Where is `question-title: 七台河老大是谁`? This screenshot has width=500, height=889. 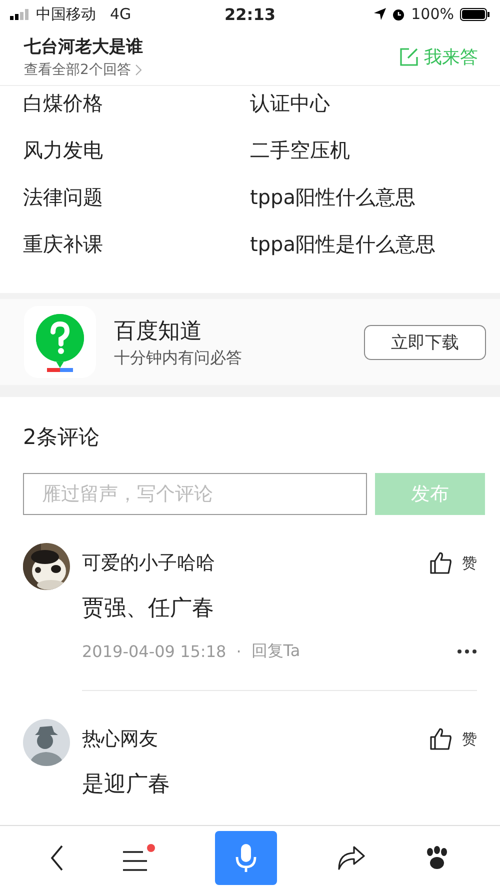 question-title: 七台河老大是谁 is located at coordinates (84, 47).